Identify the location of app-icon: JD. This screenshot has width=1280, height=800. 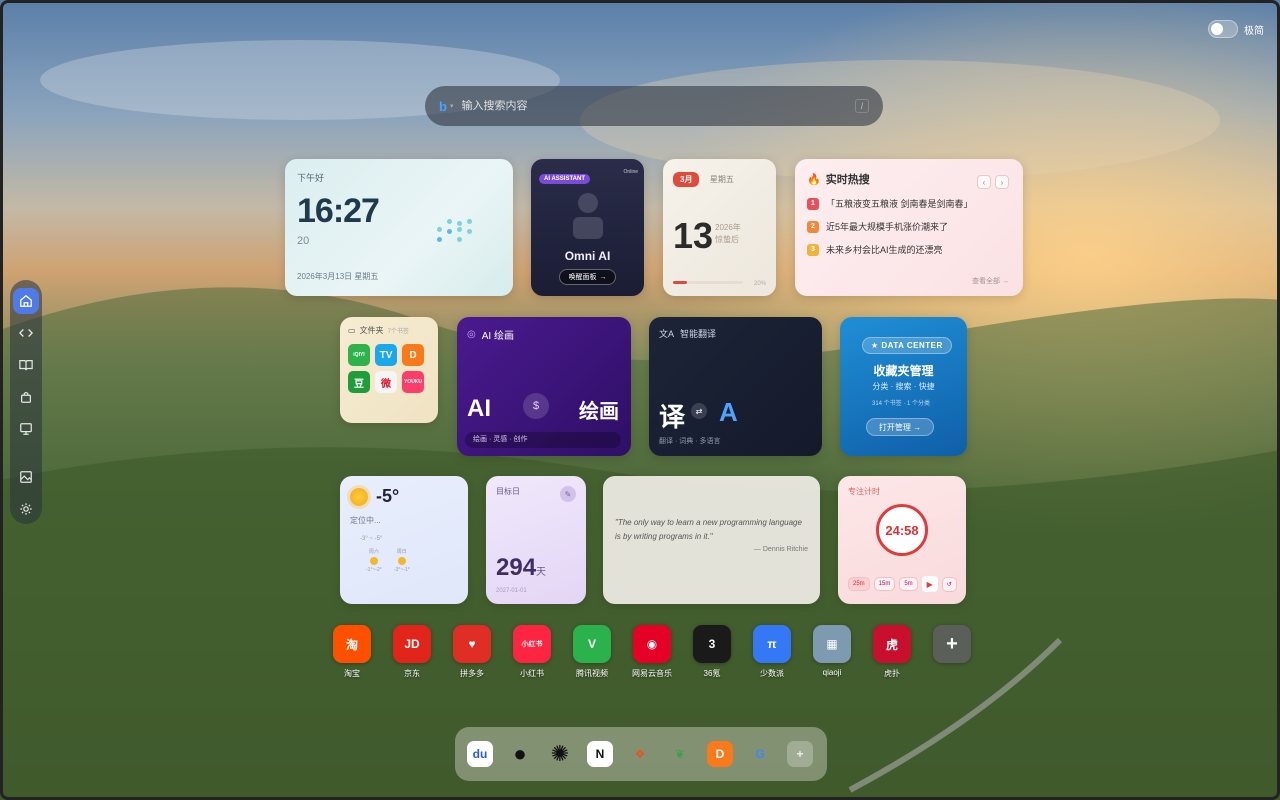
(412, 644).